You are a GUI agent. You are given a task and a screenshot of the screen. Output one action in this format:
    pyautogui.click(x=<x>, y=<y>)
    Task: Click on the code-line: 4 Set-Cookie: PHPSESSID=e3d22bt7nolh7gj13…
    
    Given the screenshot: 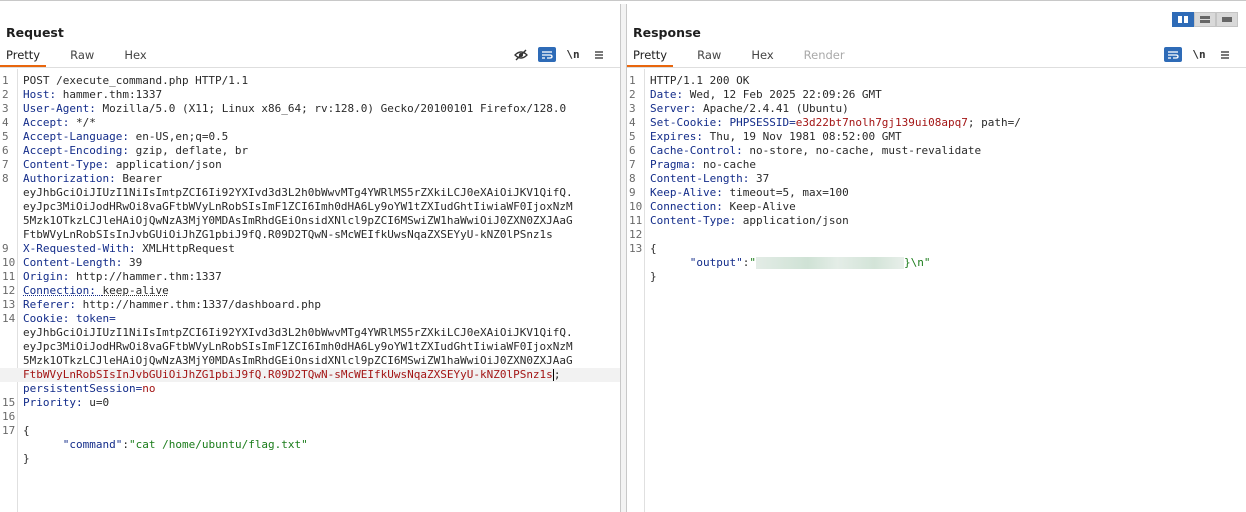 What is the action you would take?
    pyautogui.click(x=825, y=122)
    